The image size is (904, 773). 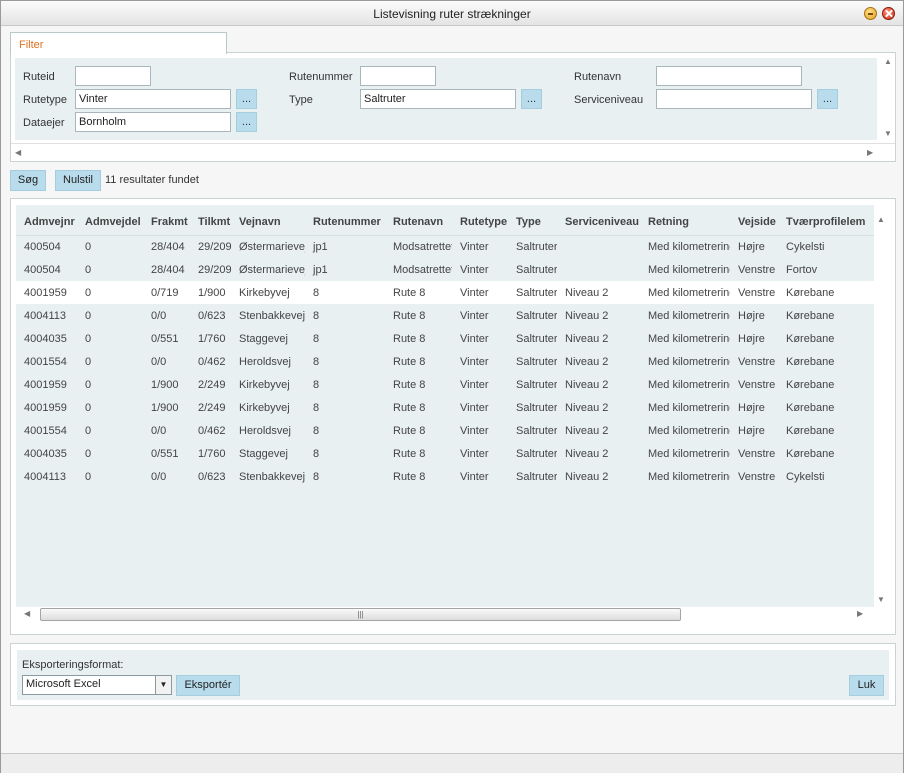 What do you see at coordinates (42, 269) in the screenshot?
I see `table-cell: 400504` at bounding box center [42, 269].